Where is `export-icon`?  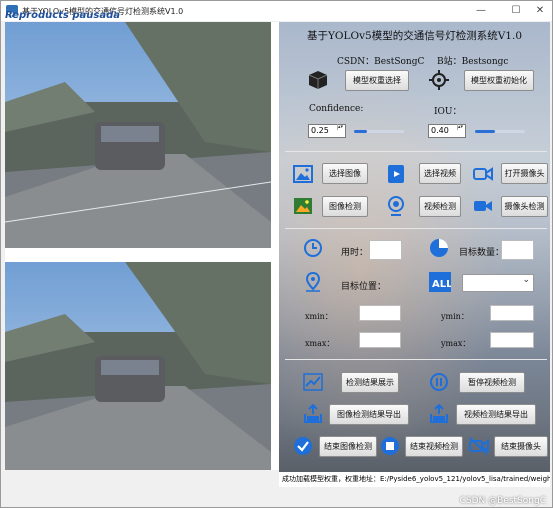 export-icon is located at coordinates (313, 413).